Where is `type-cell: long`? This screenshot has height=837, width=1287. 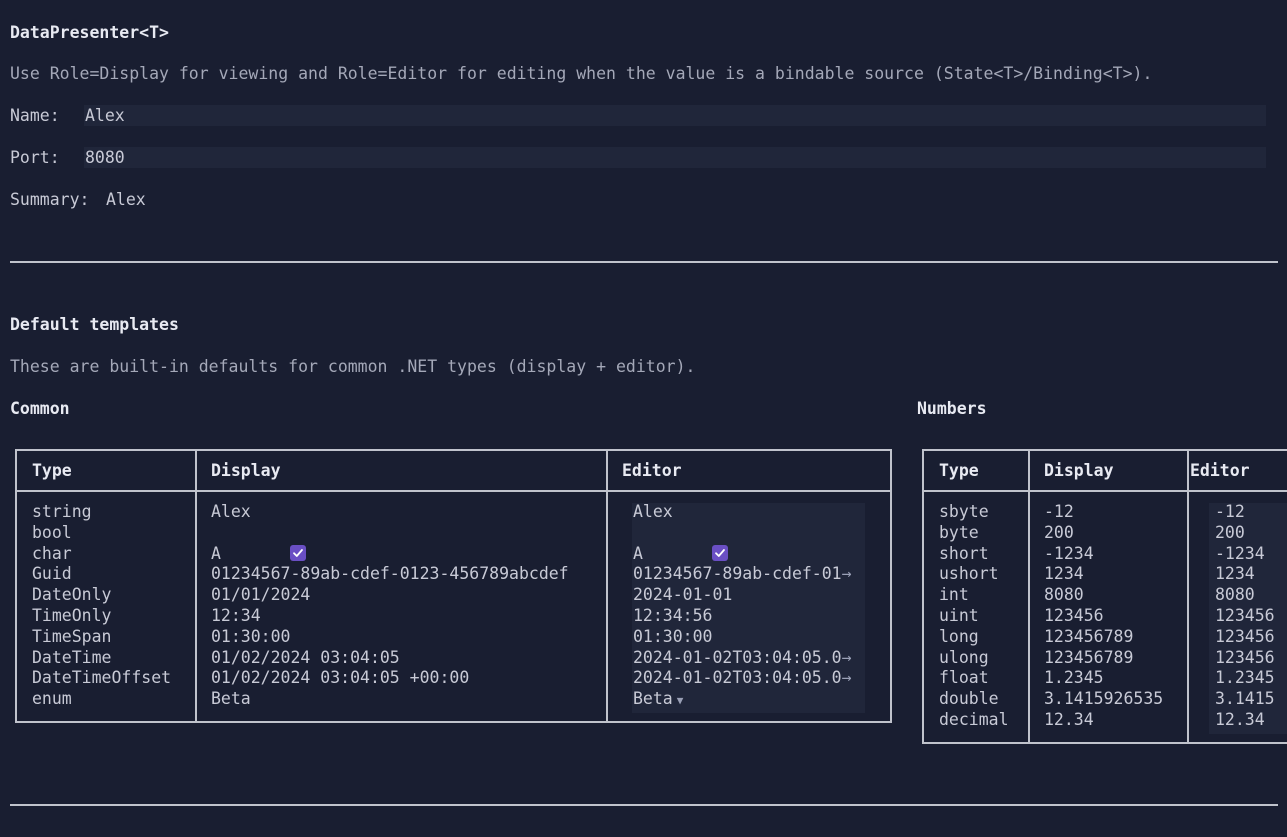
type-cell: long is located at coordinates (959, 636).